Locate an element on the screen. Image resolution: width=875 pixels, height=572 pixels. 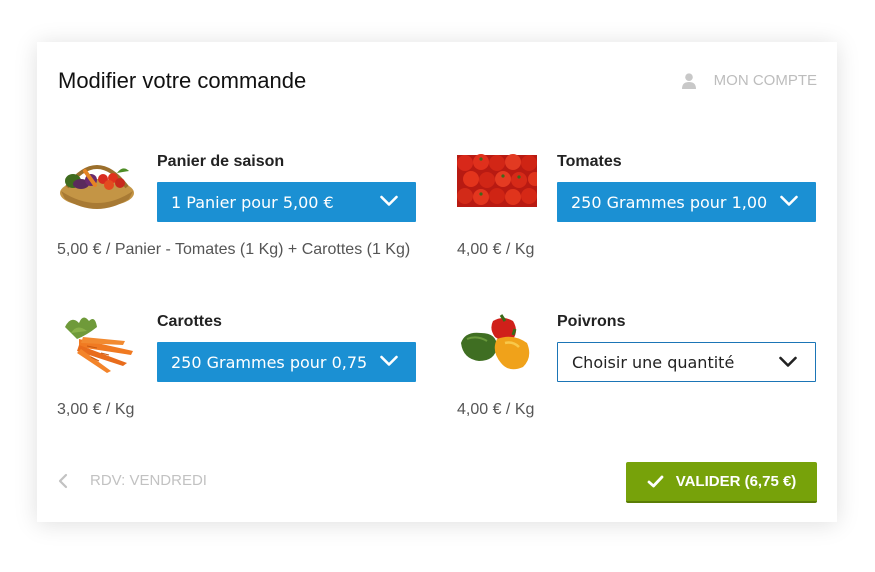
quantity-select: 1 Panier pour 5,00 € is located at coordinates (286, 202).